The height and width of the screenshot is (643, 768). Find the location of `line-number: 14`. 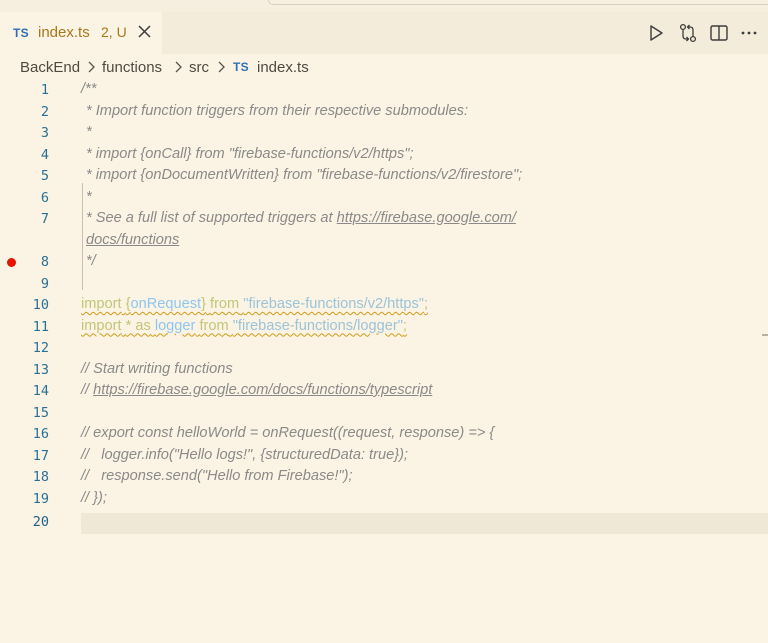

line-number: 14 is located at coordinates (24, 391).